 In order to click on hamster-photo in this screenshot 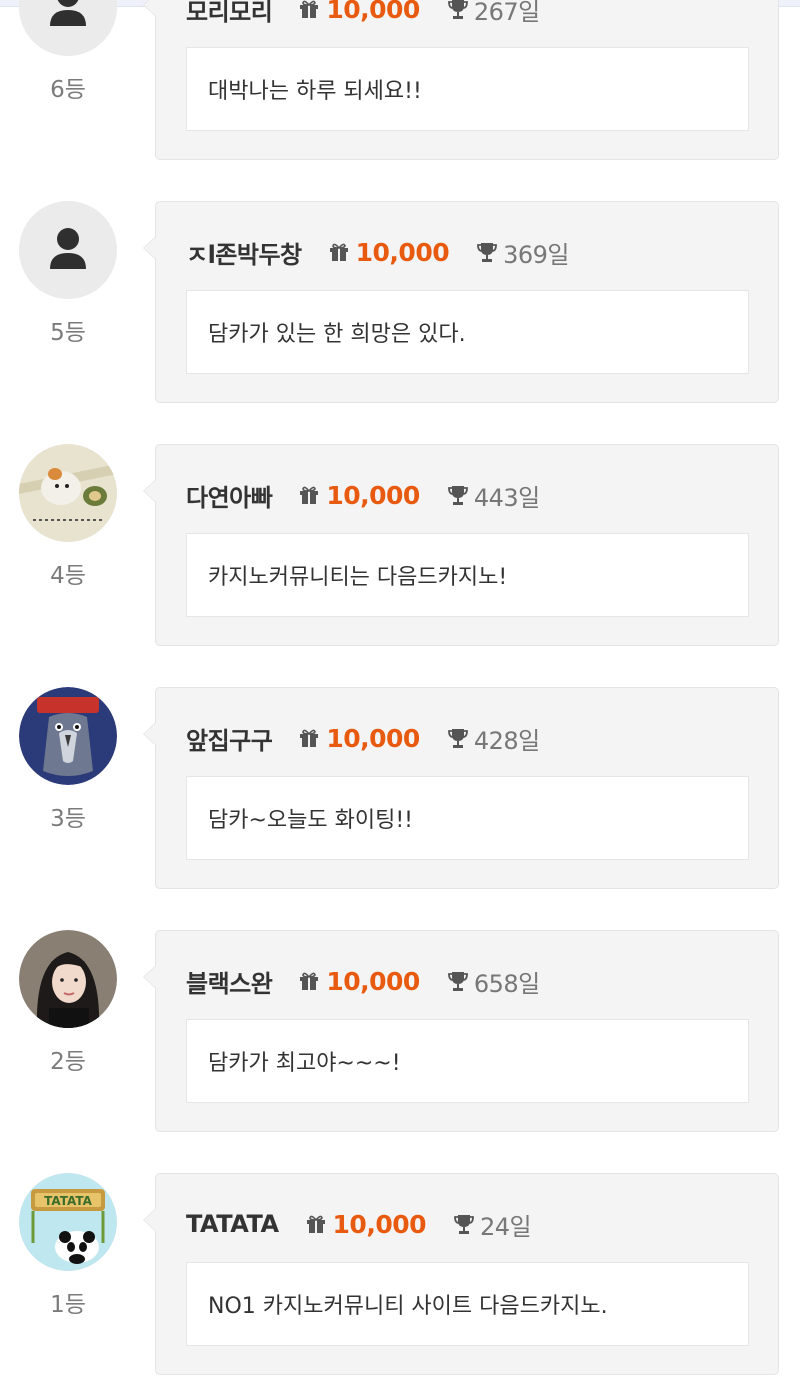, I will do `click(68, 493)`.